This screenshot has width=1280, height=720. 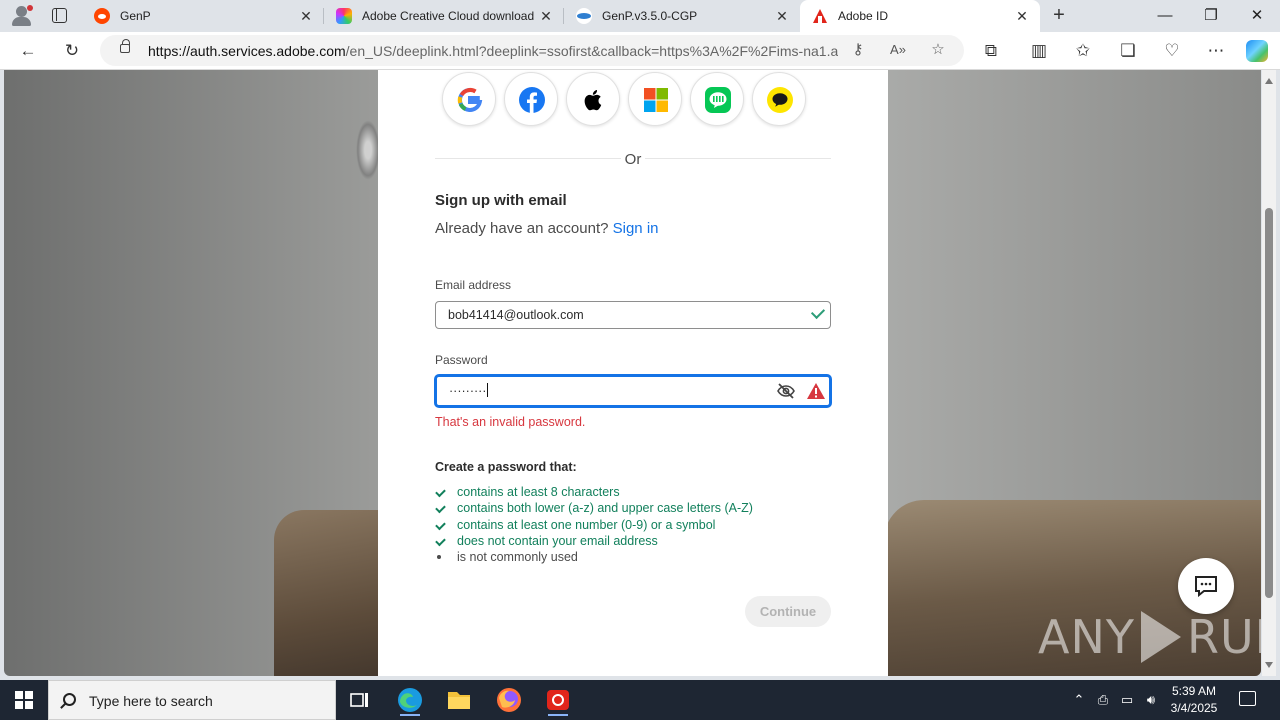 I want to click on chat-icon, so click(x=1206, y=586).